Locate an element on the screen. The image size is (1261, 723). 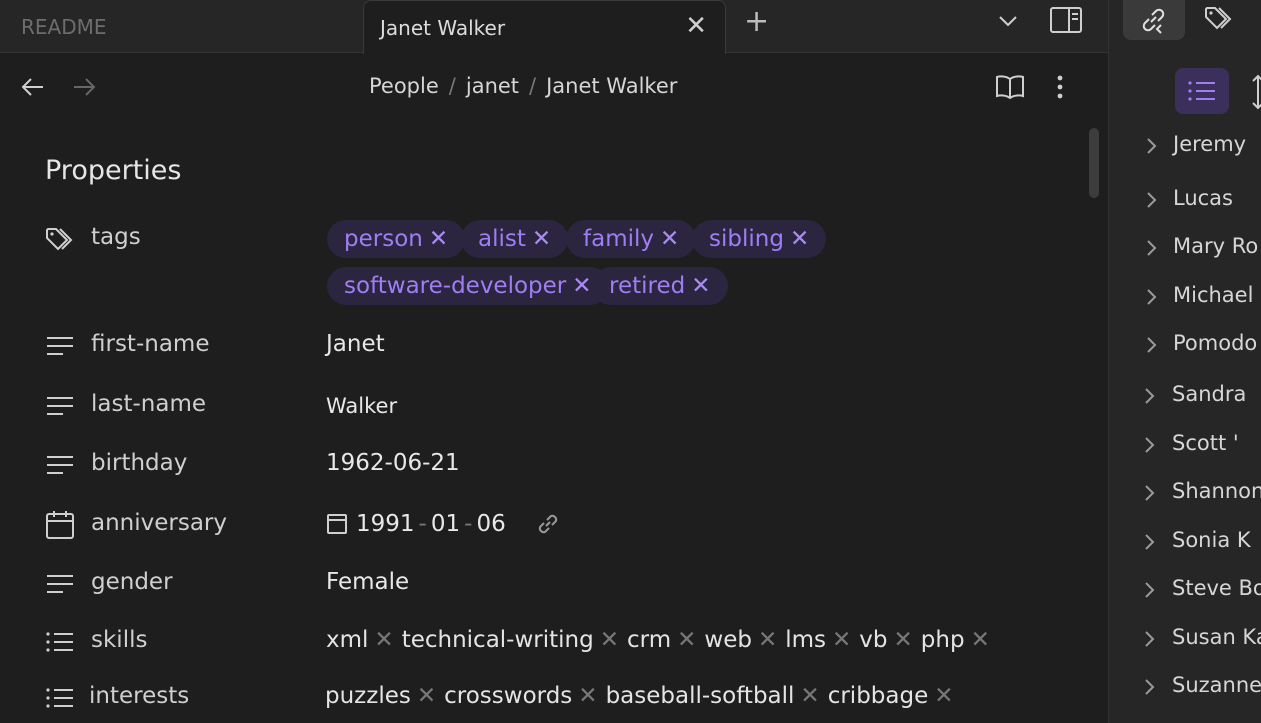
list-item: web is located at coordinates (728, 640).